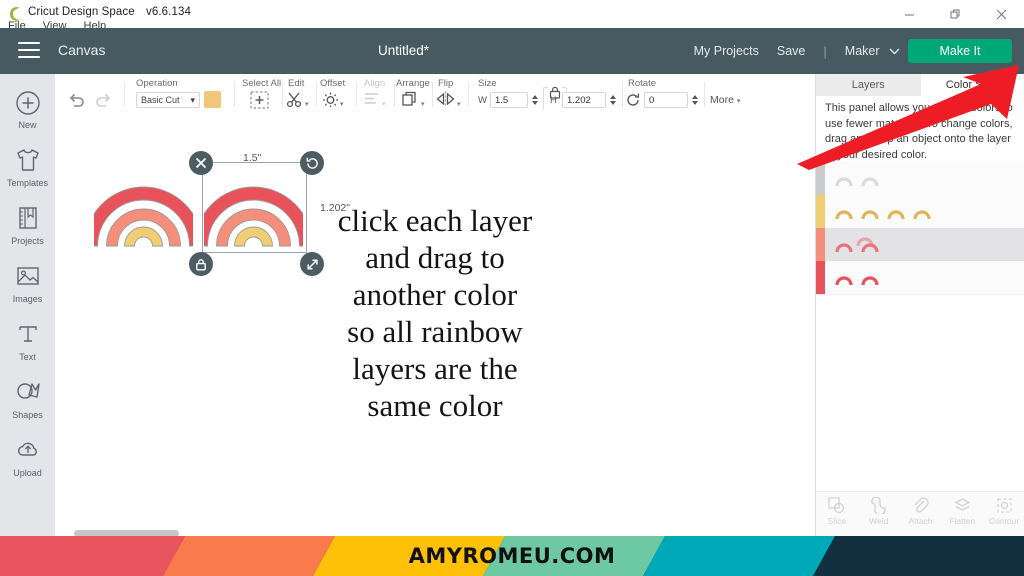 The image size is (1024, 576). I want to click on width-stepper, so click(534, 100).